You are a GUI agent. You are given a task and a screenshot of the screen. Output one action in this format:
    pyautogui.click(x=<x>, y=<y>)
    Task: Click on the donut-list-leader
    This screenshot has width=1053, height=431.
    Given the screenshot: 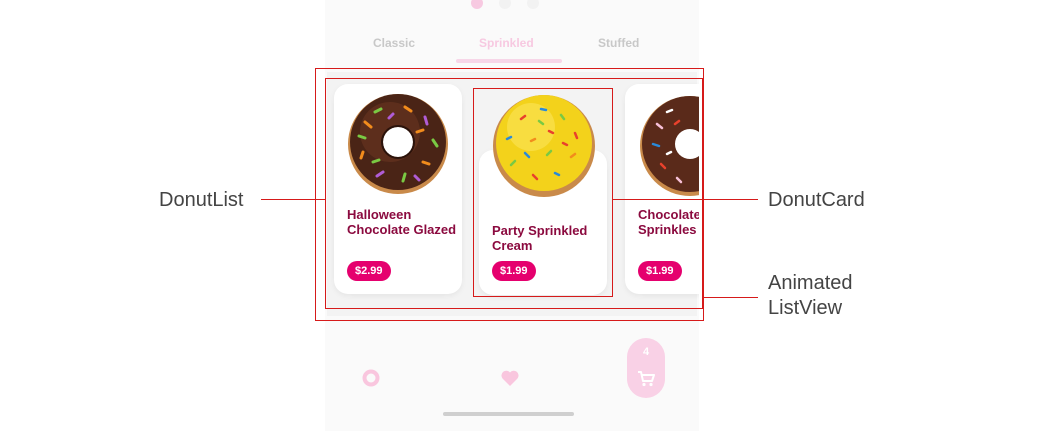 What is the action you would take?
    pyautogui.click(x=293, y=199)
    